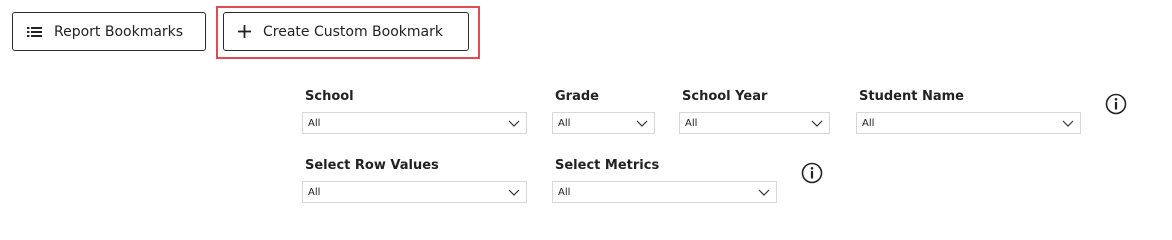  I want to click on school-label: School, so click(329, 96).